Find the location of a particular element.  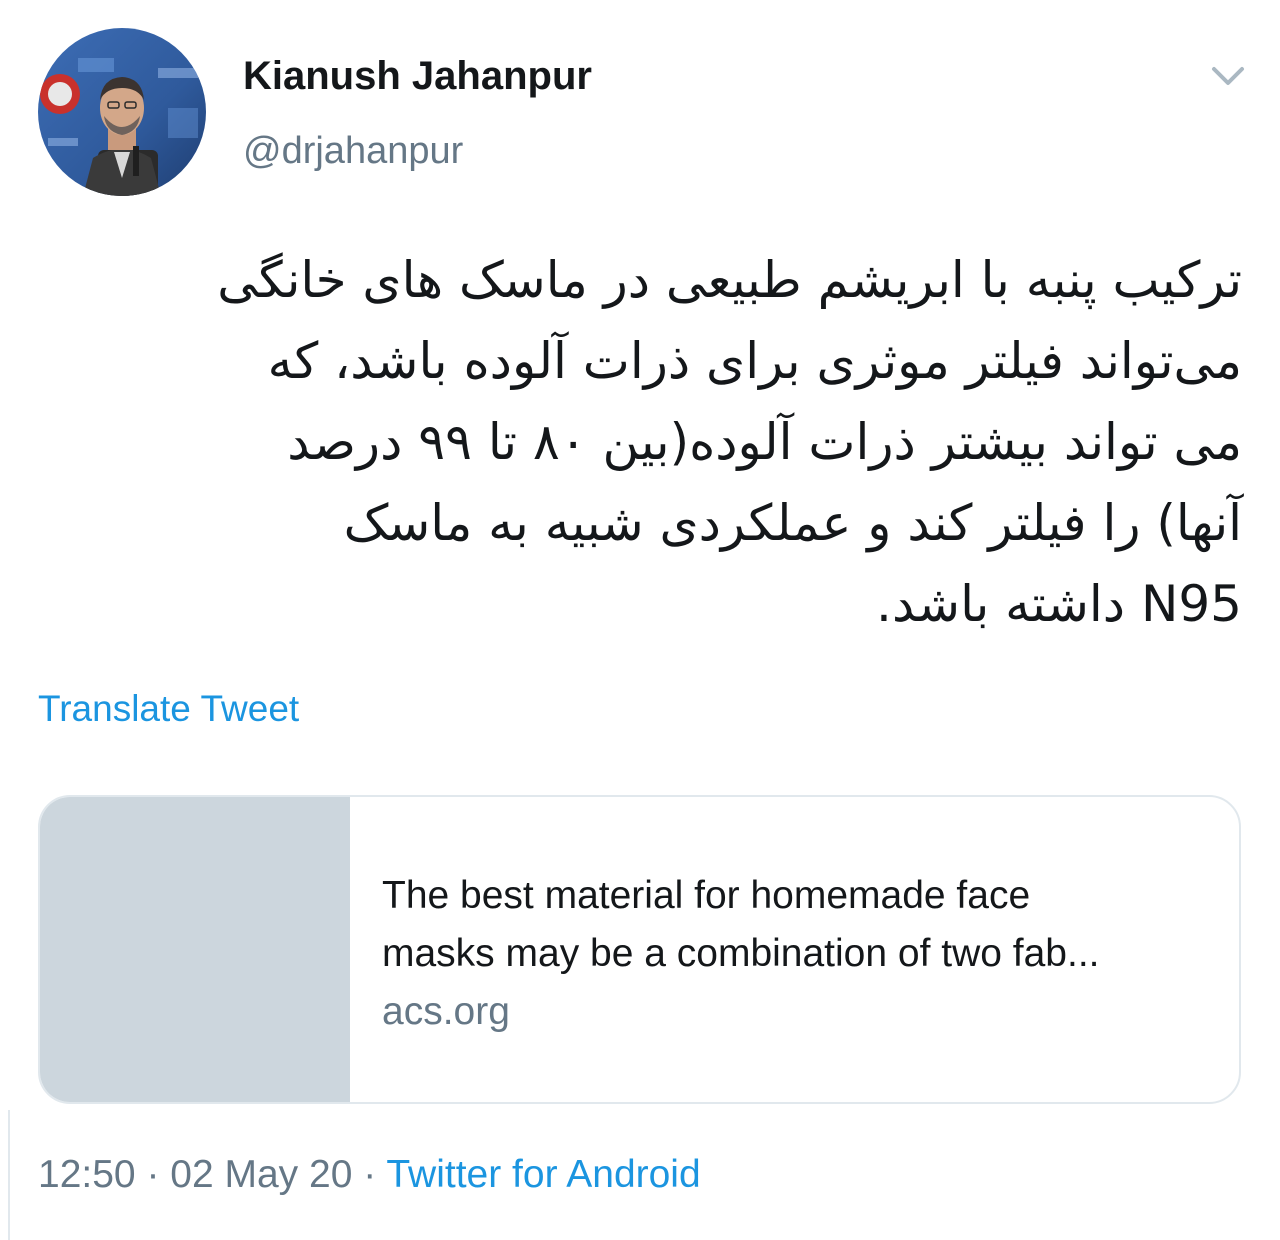

chevron-down-icon is located at coordinates (1228, 76).